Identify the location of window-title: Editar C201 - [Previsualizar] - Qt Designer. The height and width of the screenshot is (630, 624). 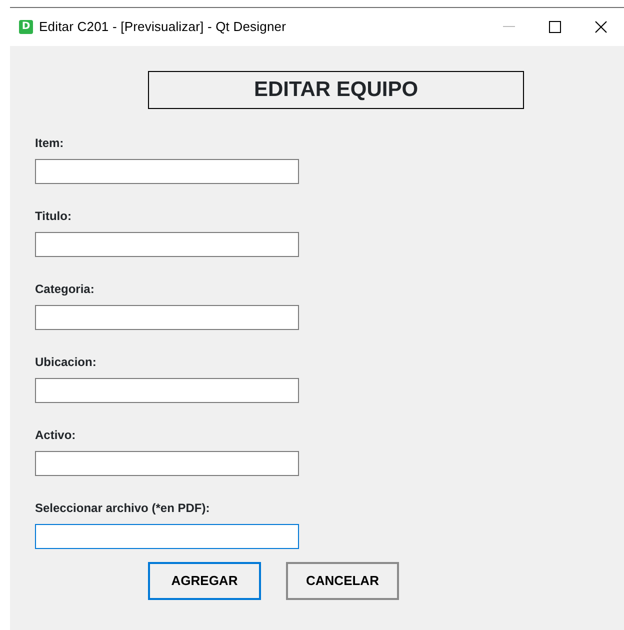
(162, 27).